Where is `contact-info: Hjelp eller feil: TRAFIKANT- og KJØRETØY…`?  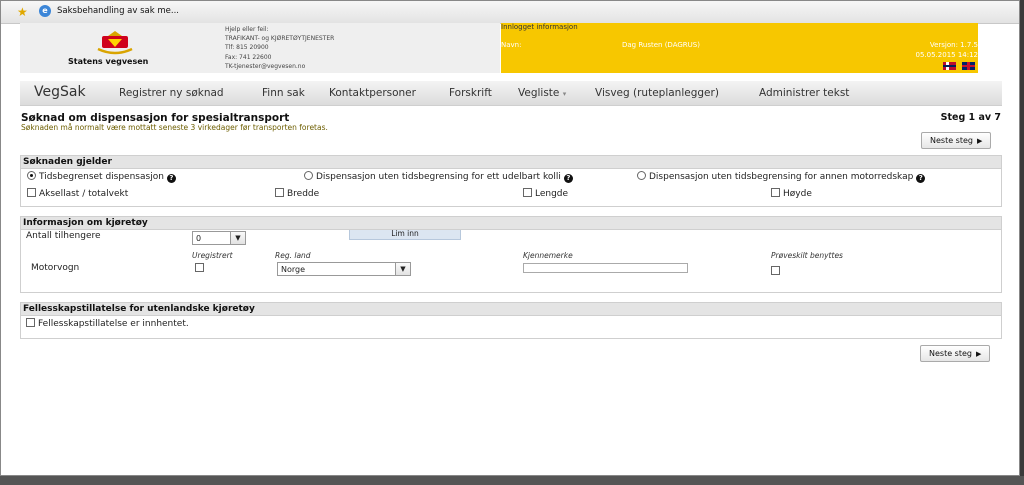 contact-info: Hjelp eller feil: TRAFIKANT- og KJØRETØY… is located at coordinates (279, 48).